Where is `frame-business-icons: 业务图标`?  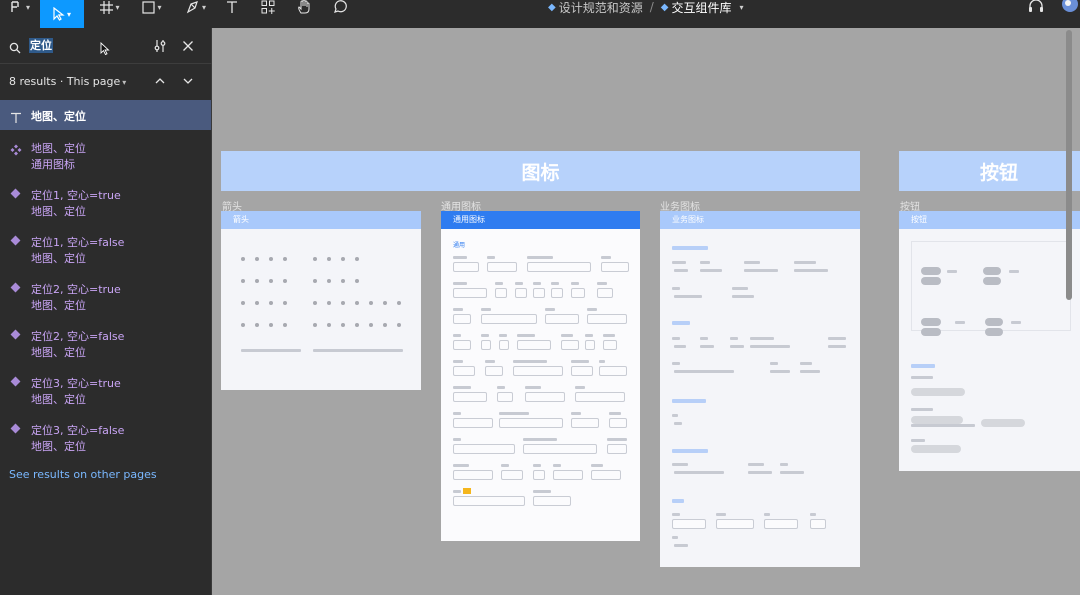
frame-business-icons: 业务图标 is located at coordinates (760, 389).